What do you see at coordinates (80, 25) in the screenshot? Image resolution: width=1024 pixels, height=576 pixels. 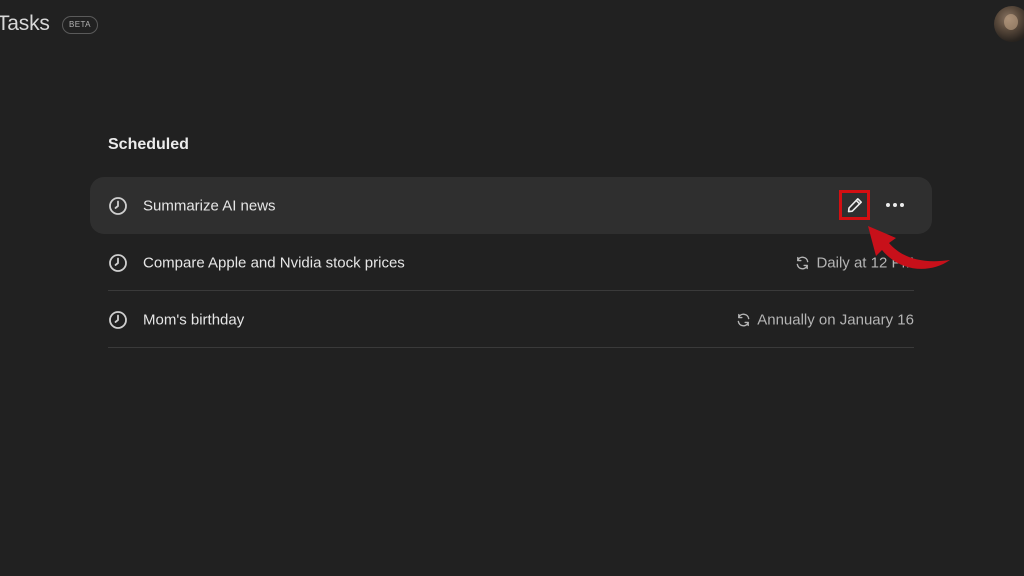 I see `beta-badge: BETA` at bounding box center [80, 25].